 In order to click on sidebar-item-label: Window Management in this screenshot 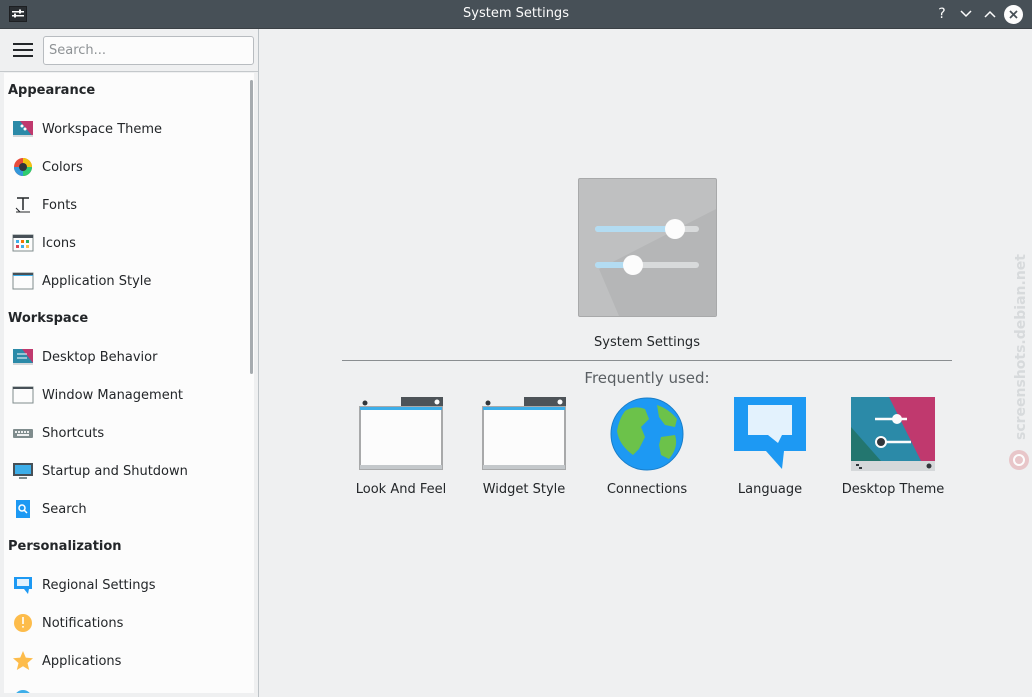, I will do `click(113, 395)`.